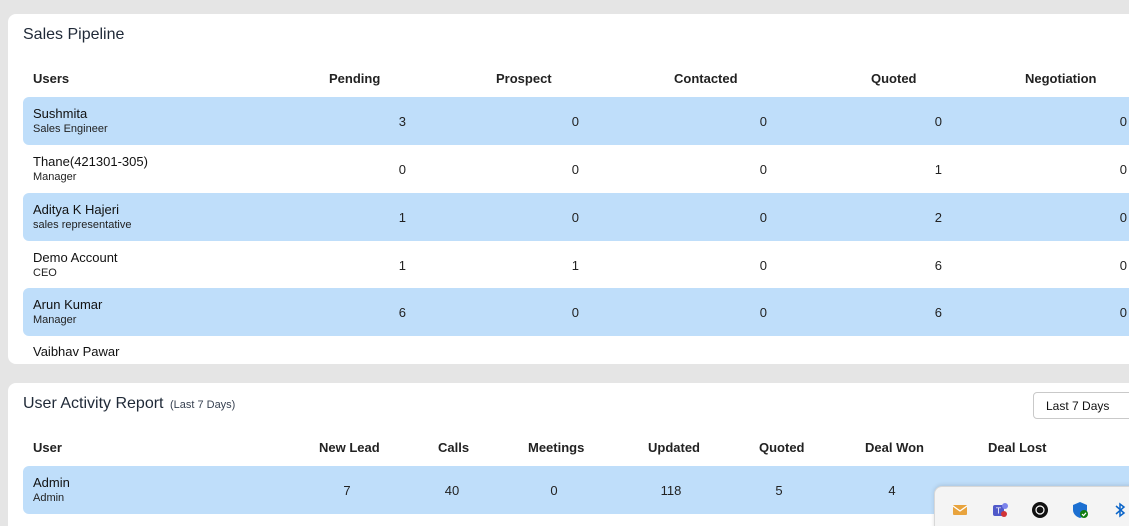 Image resolution: width=1129 pixels, height=526 pixels. What do you see at coordinates (960, 510) in the screenshot?
I see `mail-icon` at bounding box center [960, 510].